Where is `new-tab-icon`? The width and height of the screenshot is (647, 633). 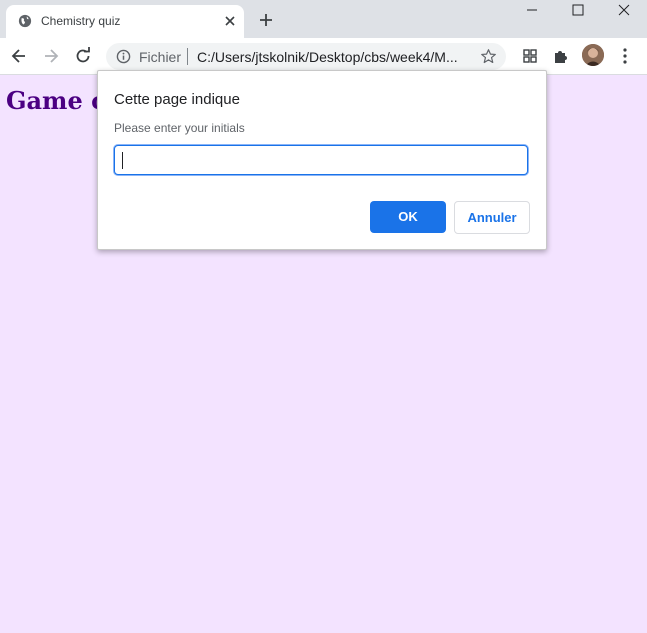 new-tab-icon is located at coordinates (266, 20).